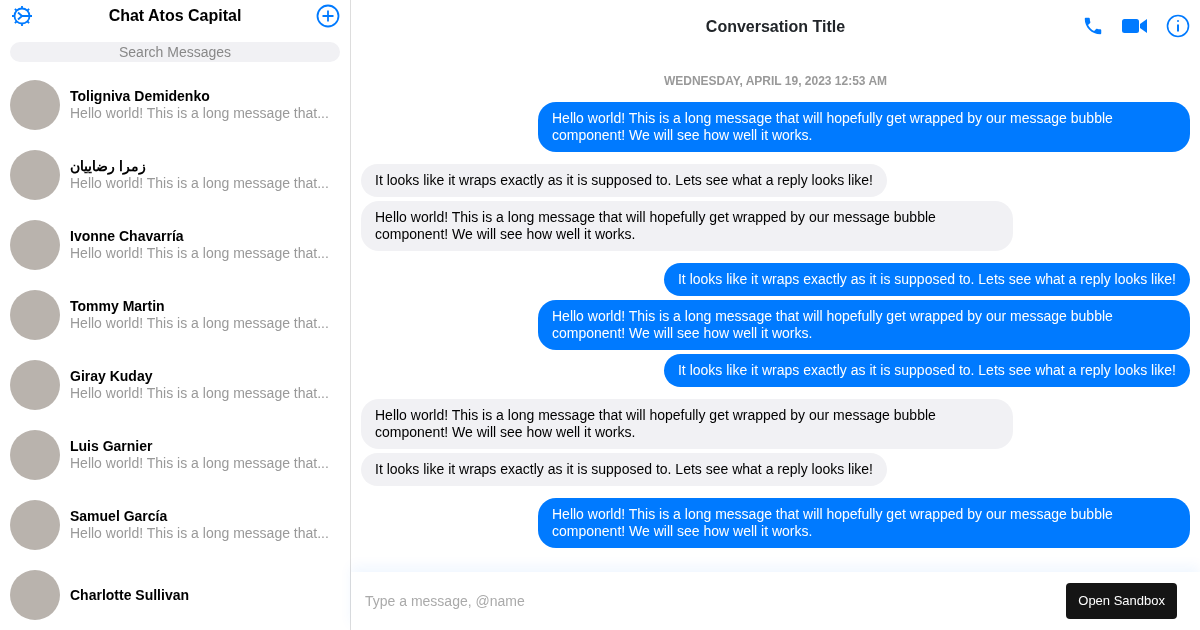  Describe the element at coordinates (199, 446) in the screenshot. I see `contact-name: Luis Garnier` at that location.